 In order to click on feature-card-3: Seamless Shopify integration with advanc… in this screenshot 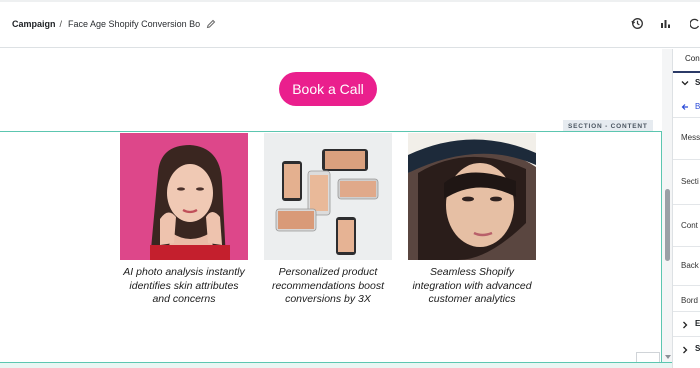, I will do `click(472, 220)`.